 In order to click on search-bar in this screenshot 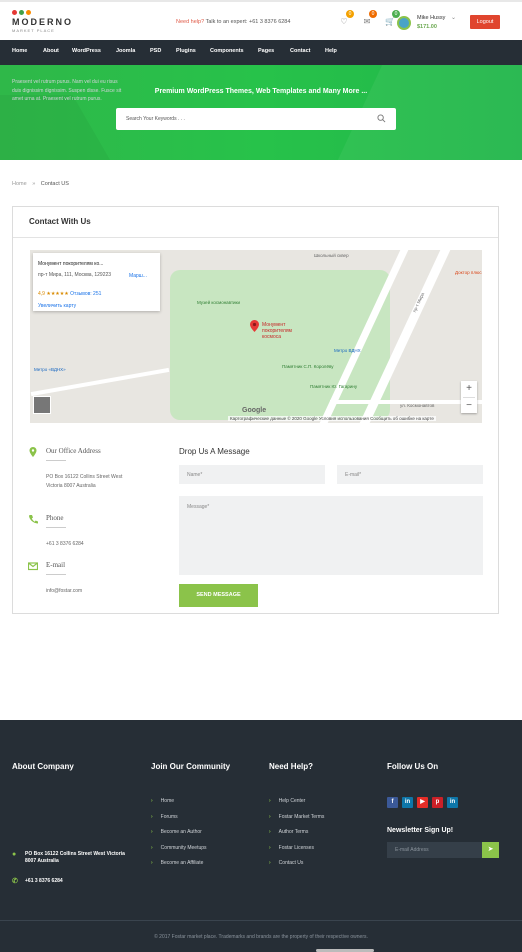, I will do `click(256, 119)`.